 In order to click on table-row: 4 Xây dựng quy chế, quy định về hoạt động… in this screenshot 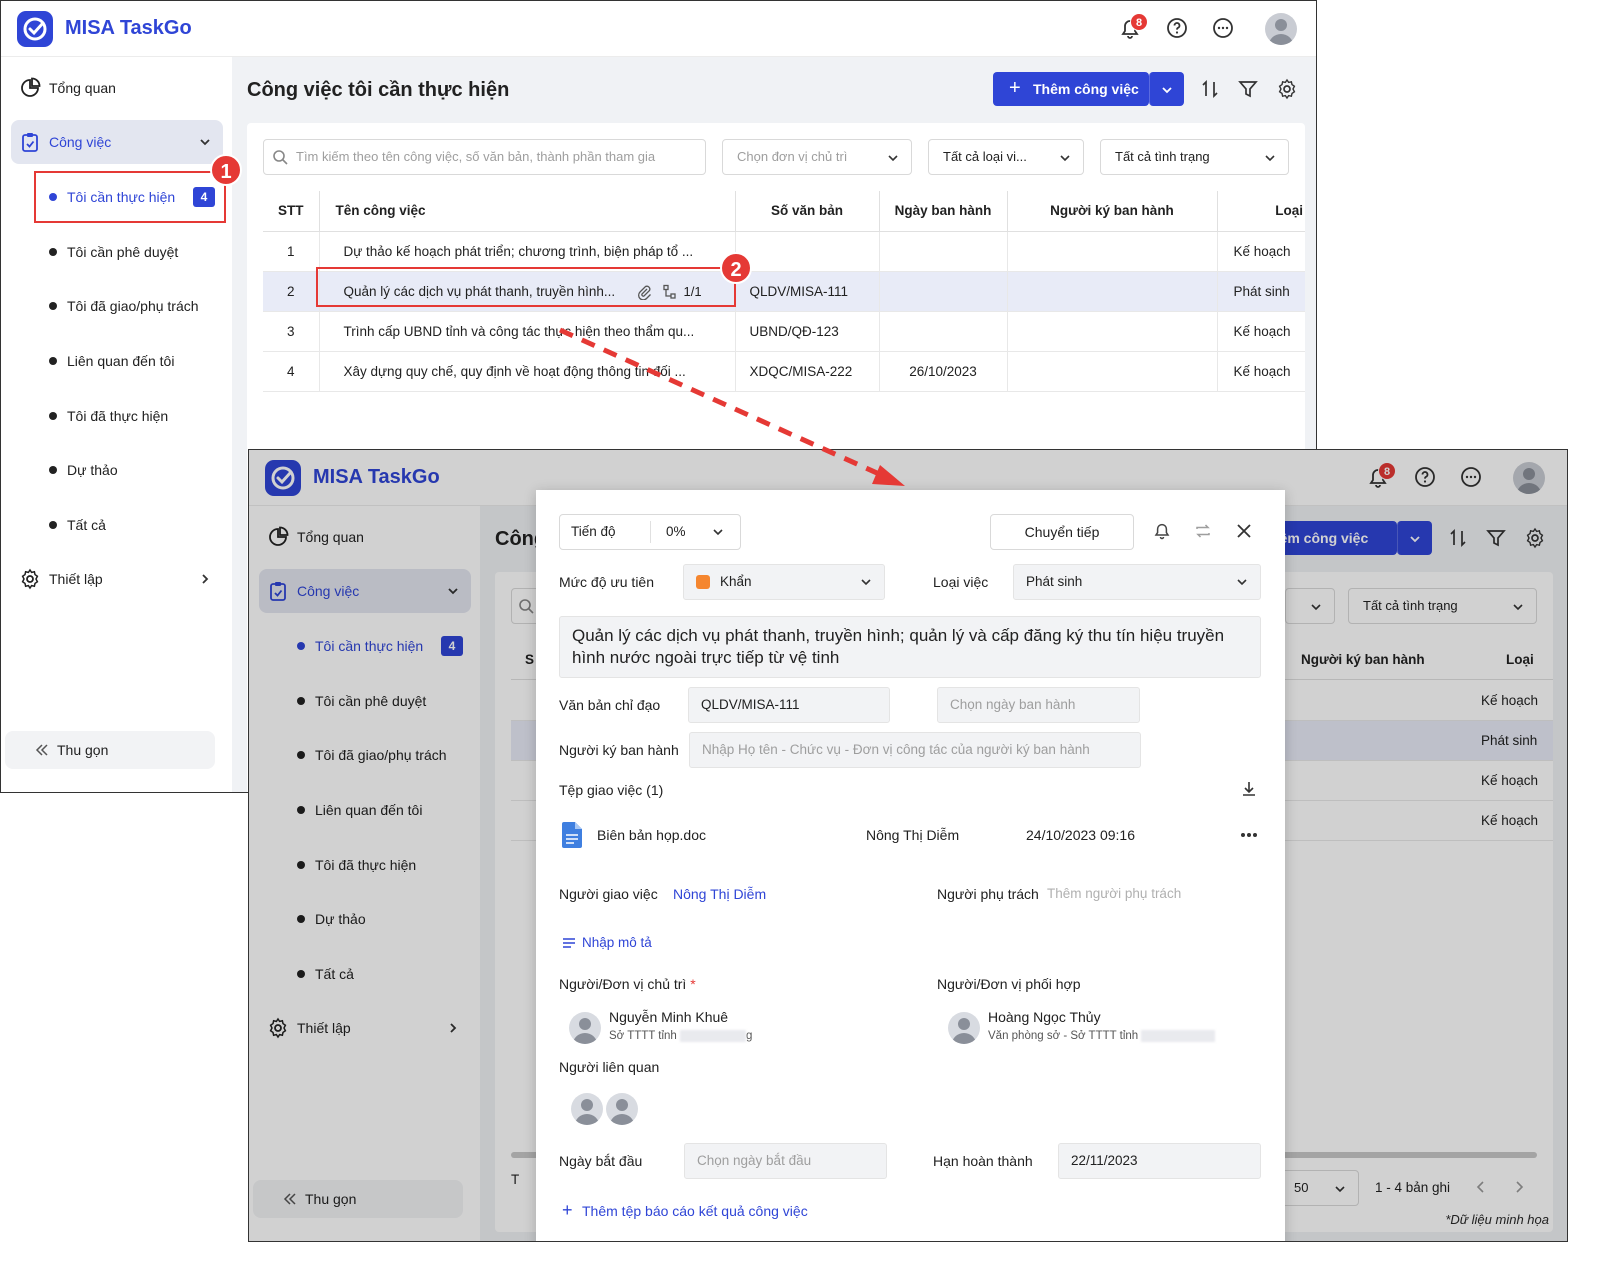, I will do `click(784, 371)`.